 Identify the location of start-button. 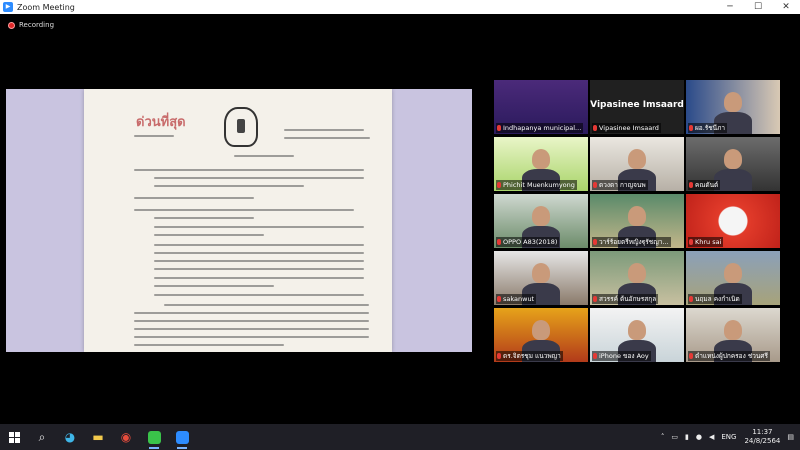
(14, 437).